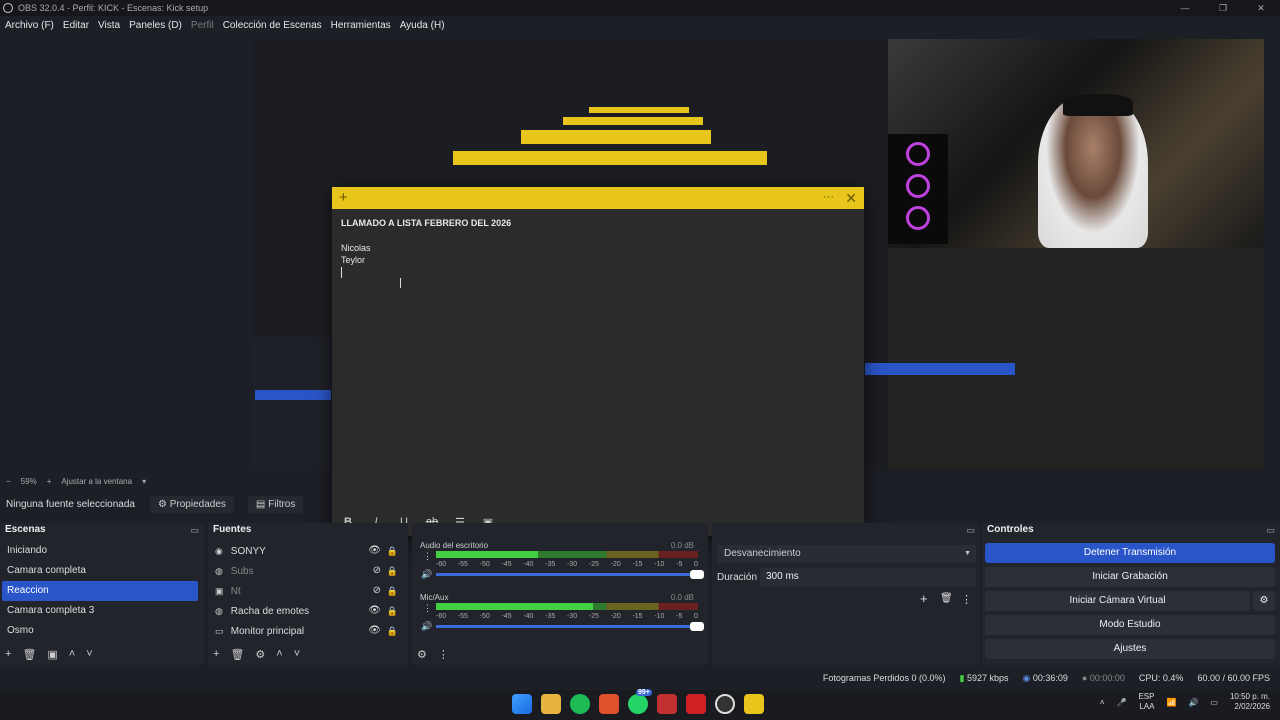 This screenshot has width=1280, height=720. Describe the element at coordinates (1250, 702) in the screenshot. I see `clock: 10:50 p. m. 2/02/2026` at that location.